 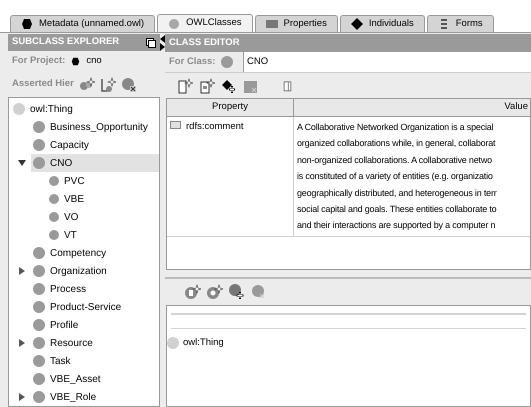 What do you see at coordinates (185, 86) in the screenshot?
I see `new-document-icon` at bounding box center [185, 86].